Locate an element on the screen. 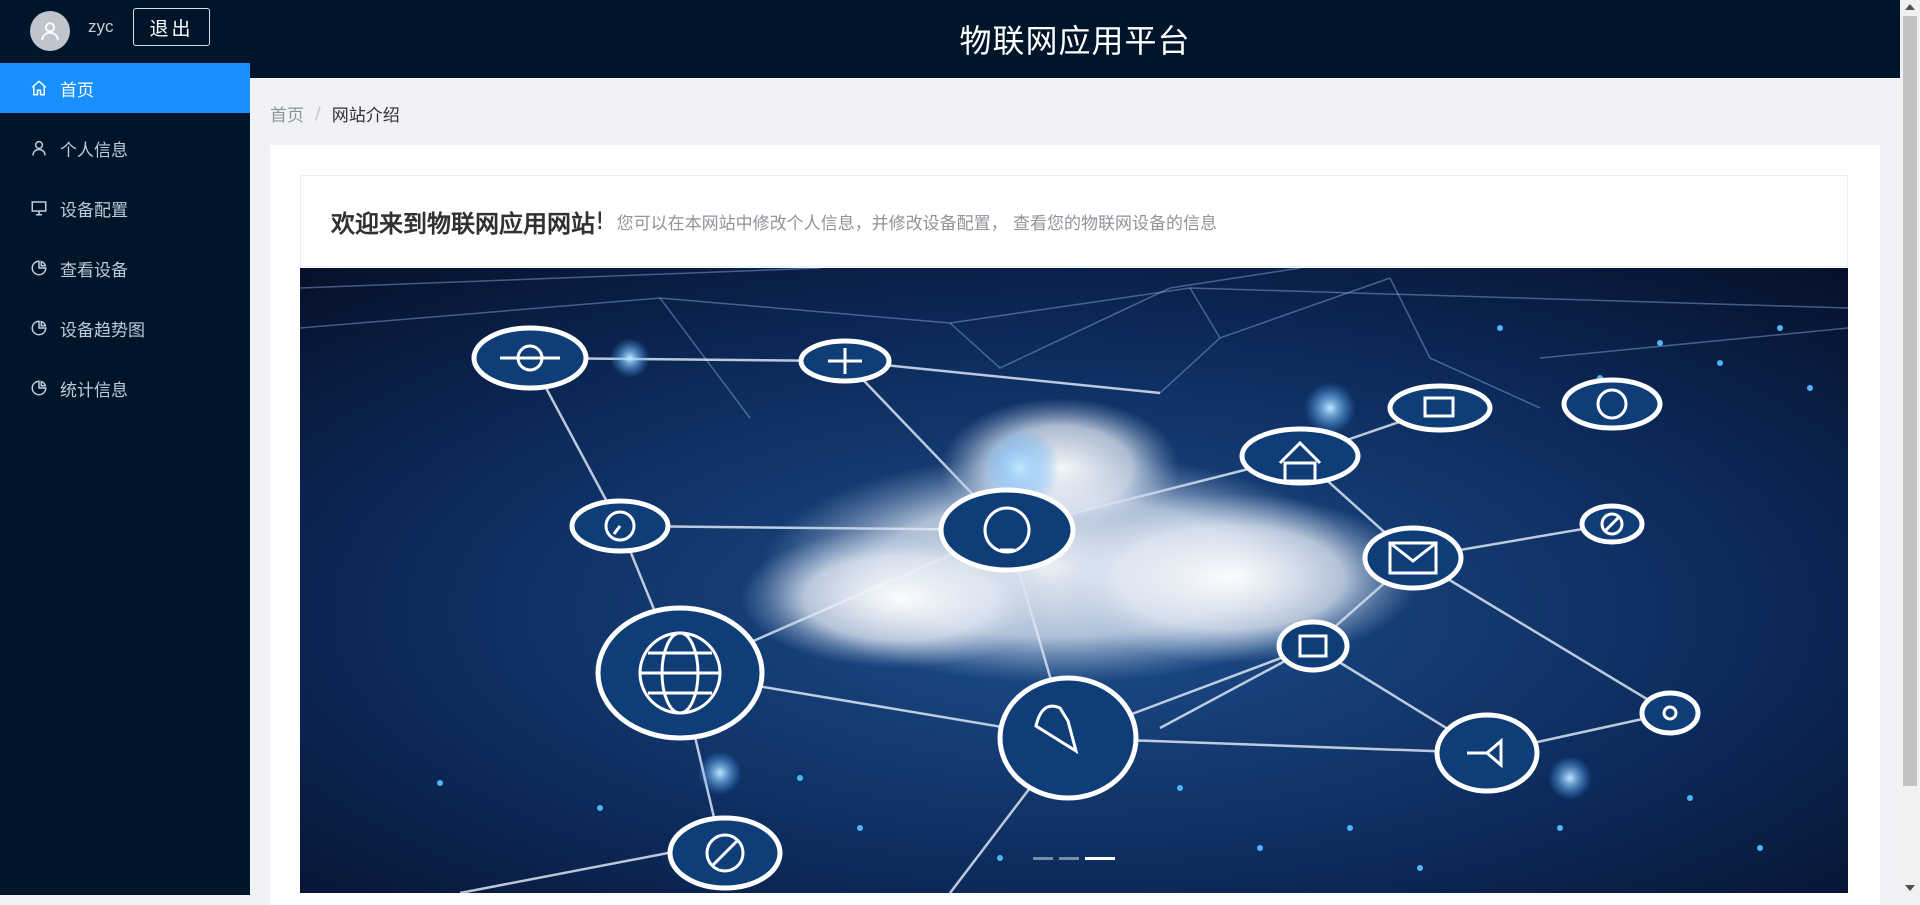 The width and height of the screenshot is (1920, 905). sidebar-item-label: 个人信息 is located at coordinates (94, 150).